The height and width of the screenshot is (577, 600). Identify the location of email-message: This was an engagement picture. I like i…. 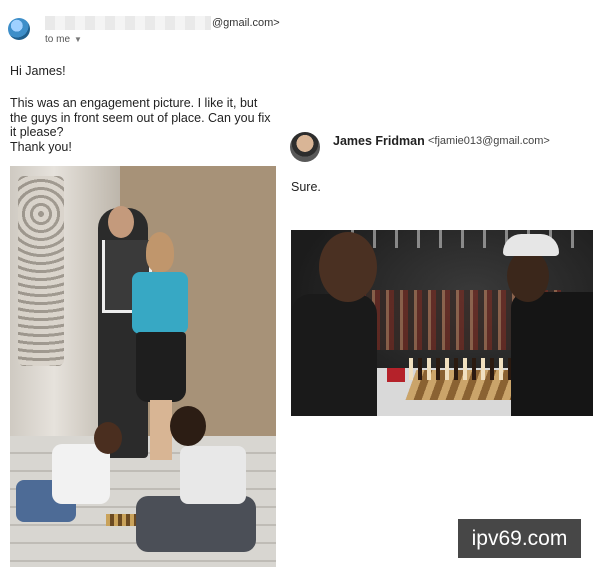
(140, 125).